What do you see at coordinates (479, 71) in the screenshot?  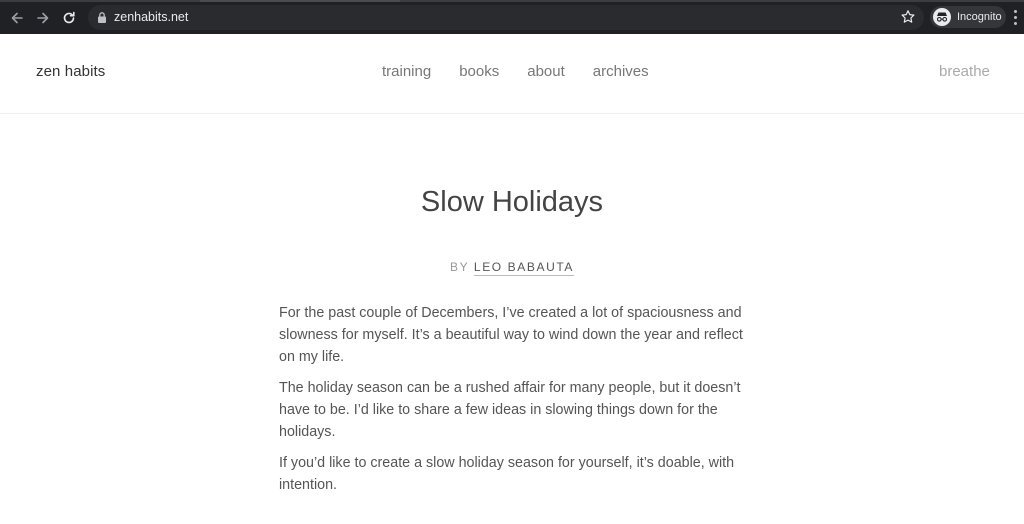 I see `nav-link-books: books` at bounding box center [479, 71].